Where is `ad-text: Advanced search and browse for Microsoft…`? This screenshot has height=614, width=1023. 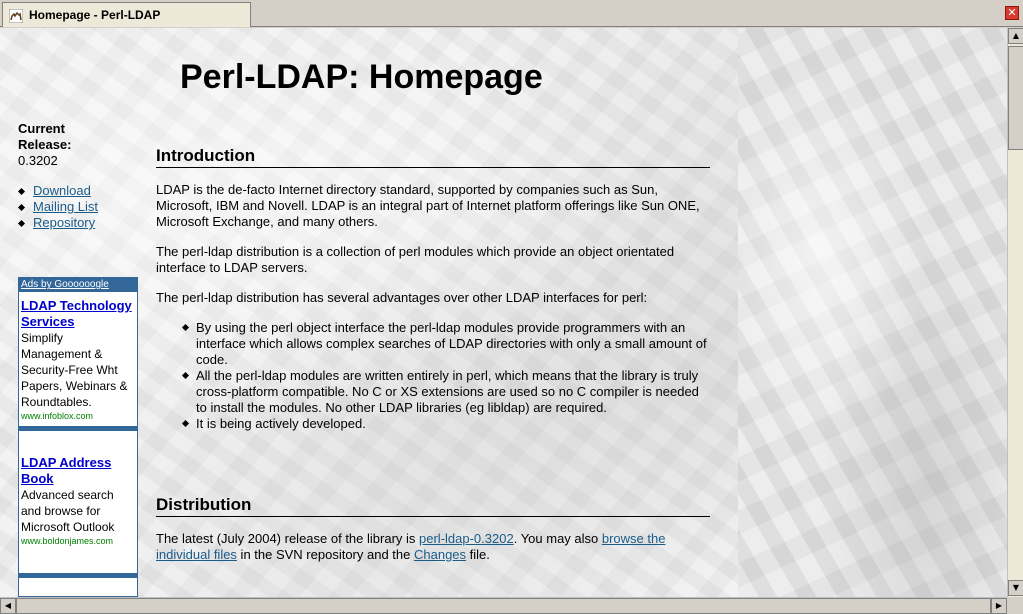
ad-text: Advanced search and browse for Microsoft… is located at coordinates (68, 511).